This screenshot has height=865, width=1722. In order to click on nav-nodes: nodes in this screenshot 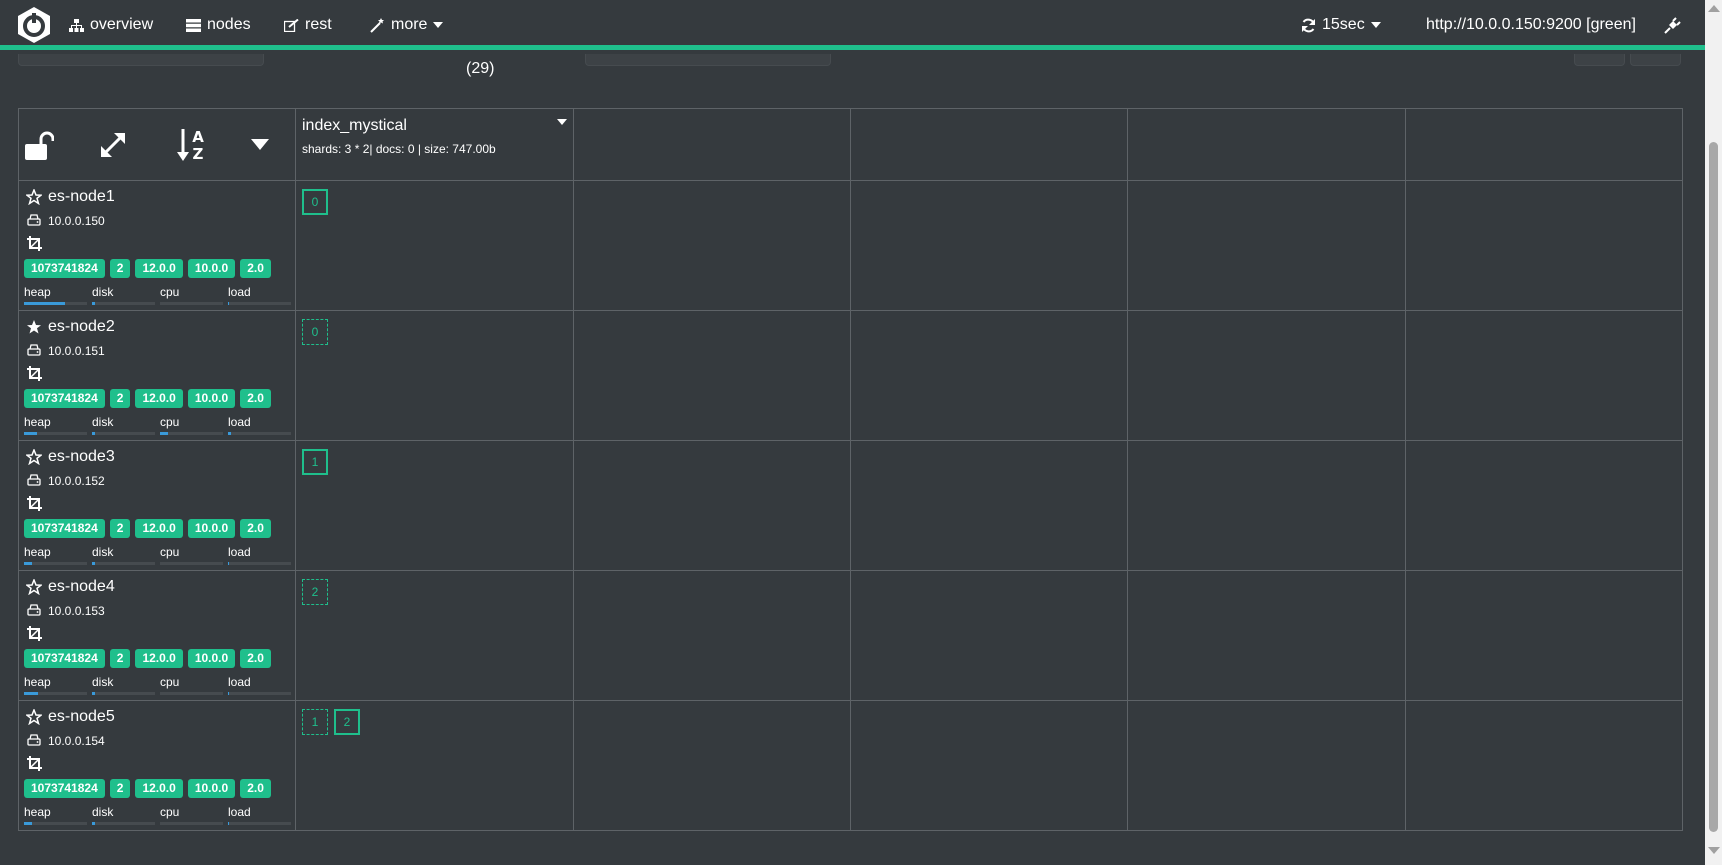, I will do `click(218, 25)`.